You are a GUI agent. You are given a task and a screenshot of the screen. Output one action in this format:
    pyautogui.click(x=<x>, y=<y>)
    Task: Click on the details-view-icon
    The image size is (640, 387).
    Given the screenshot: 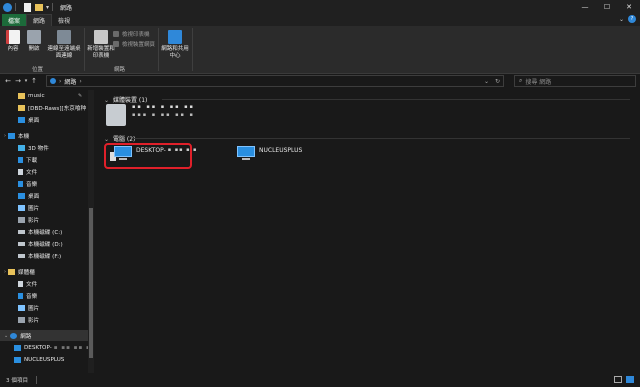 What is the action you would take?
    pyautogui.click(x=618, y=379)
    